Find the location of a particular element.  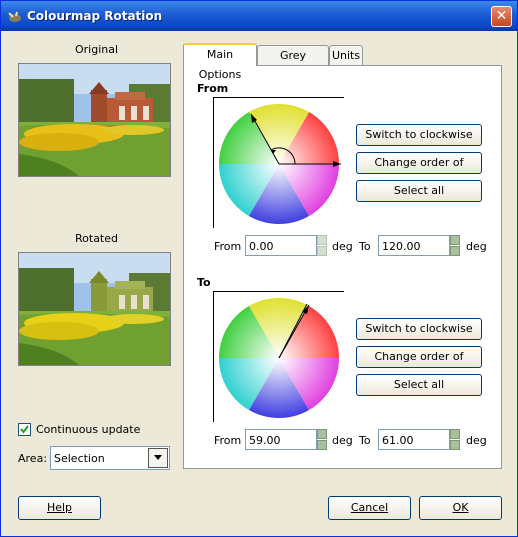

to-from-label: From is located at coordinates (228, 440).